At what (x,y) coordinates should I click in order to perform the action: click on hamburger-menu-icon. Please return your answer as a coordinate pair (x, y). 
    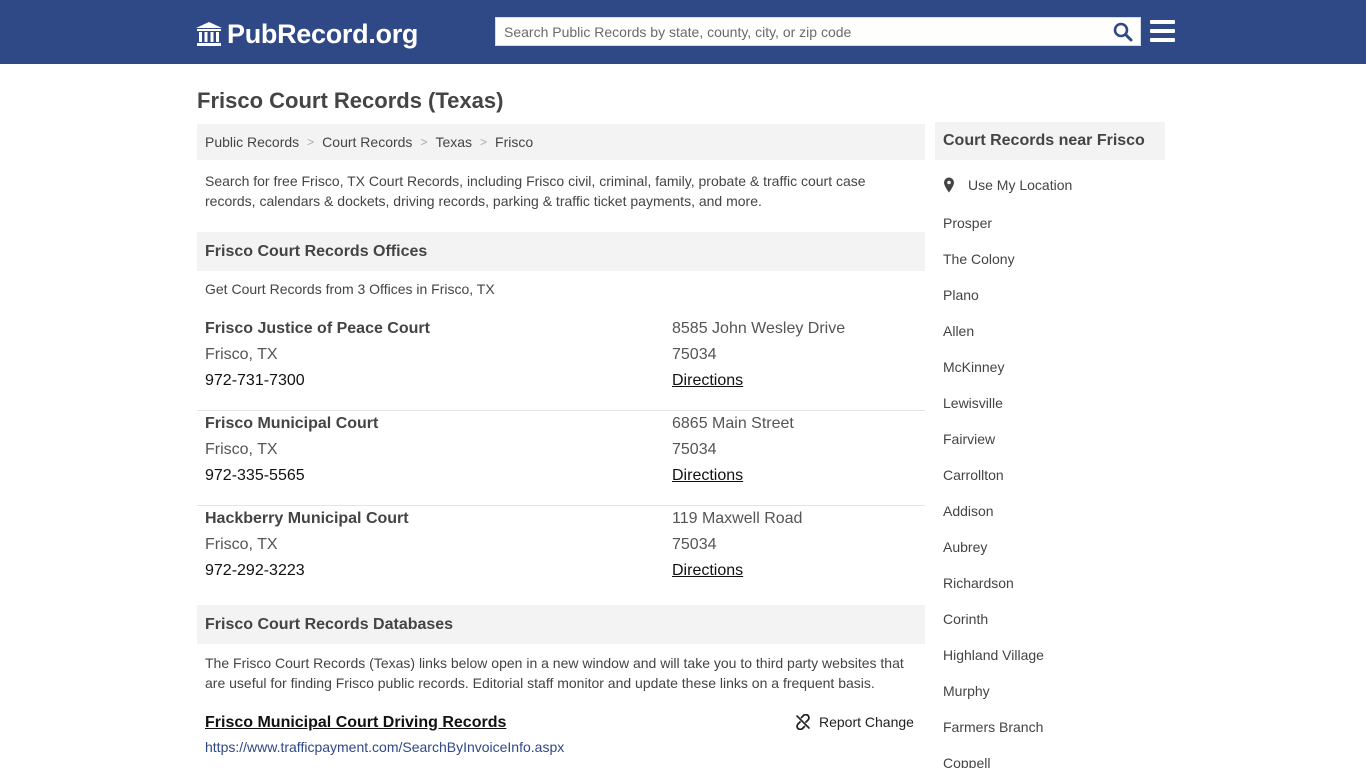
    Looking at the image, I should click on (1163, 31).